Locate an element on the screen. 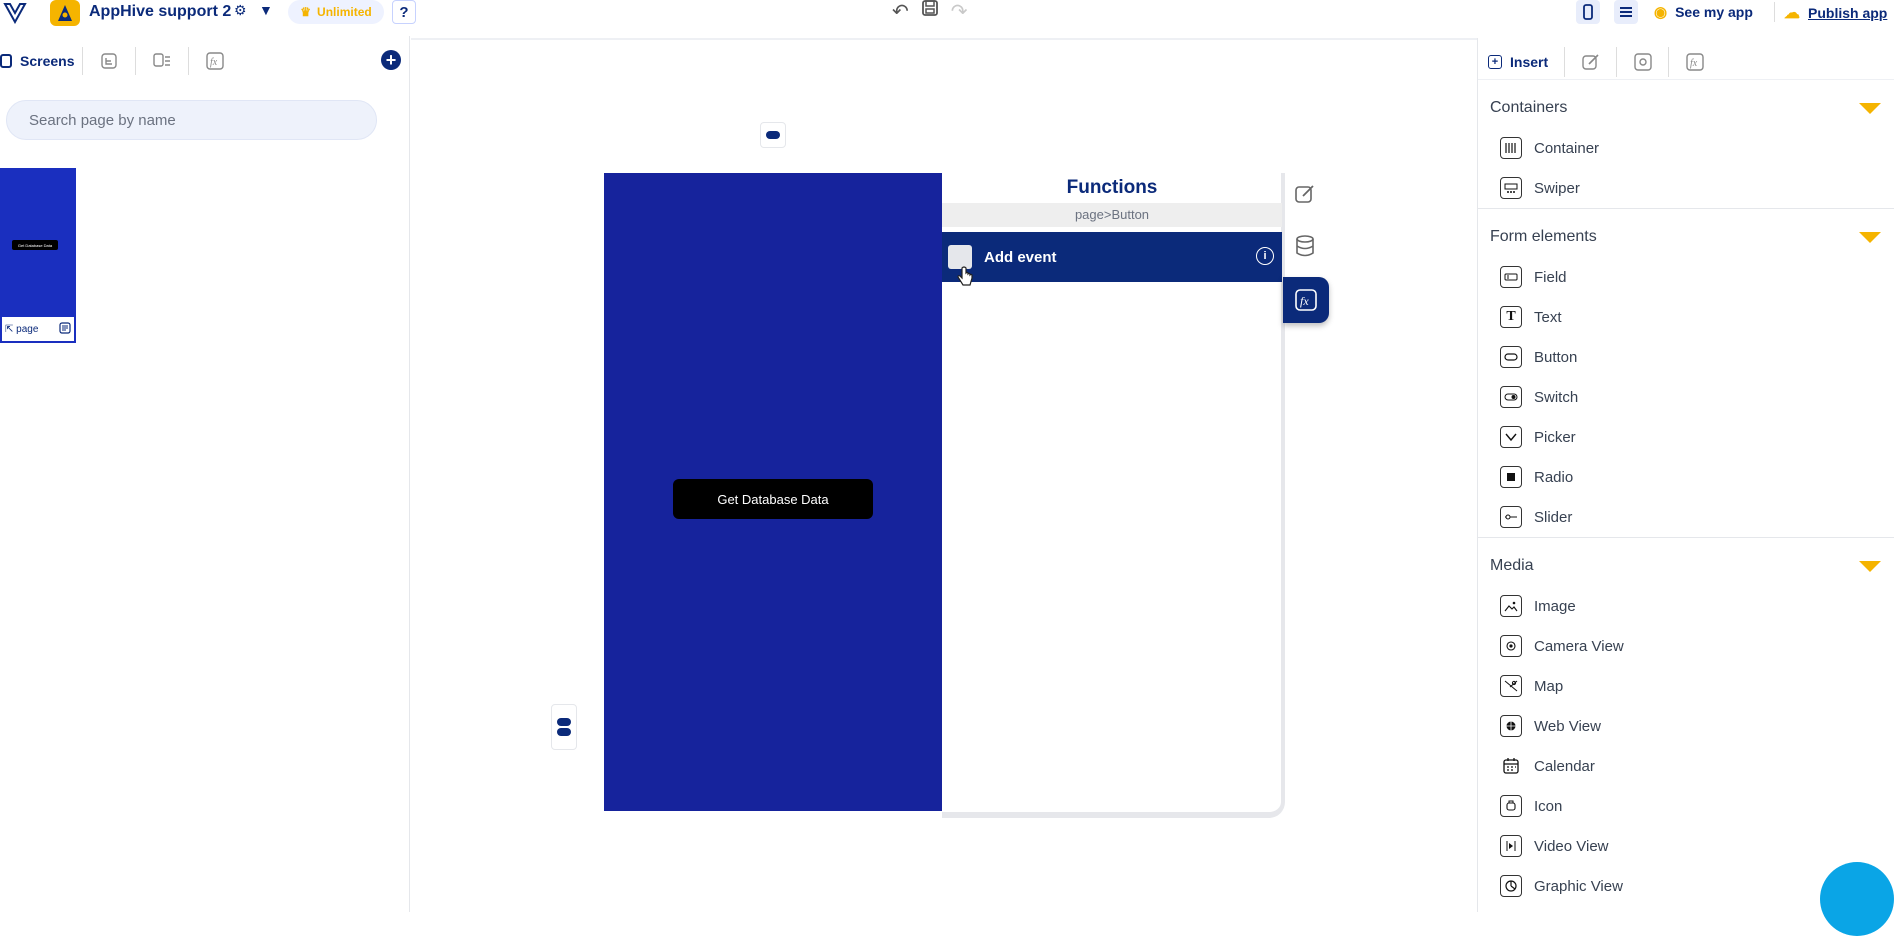  phone-screen-preview: Get Database Data is located at coordinates (773, 492).